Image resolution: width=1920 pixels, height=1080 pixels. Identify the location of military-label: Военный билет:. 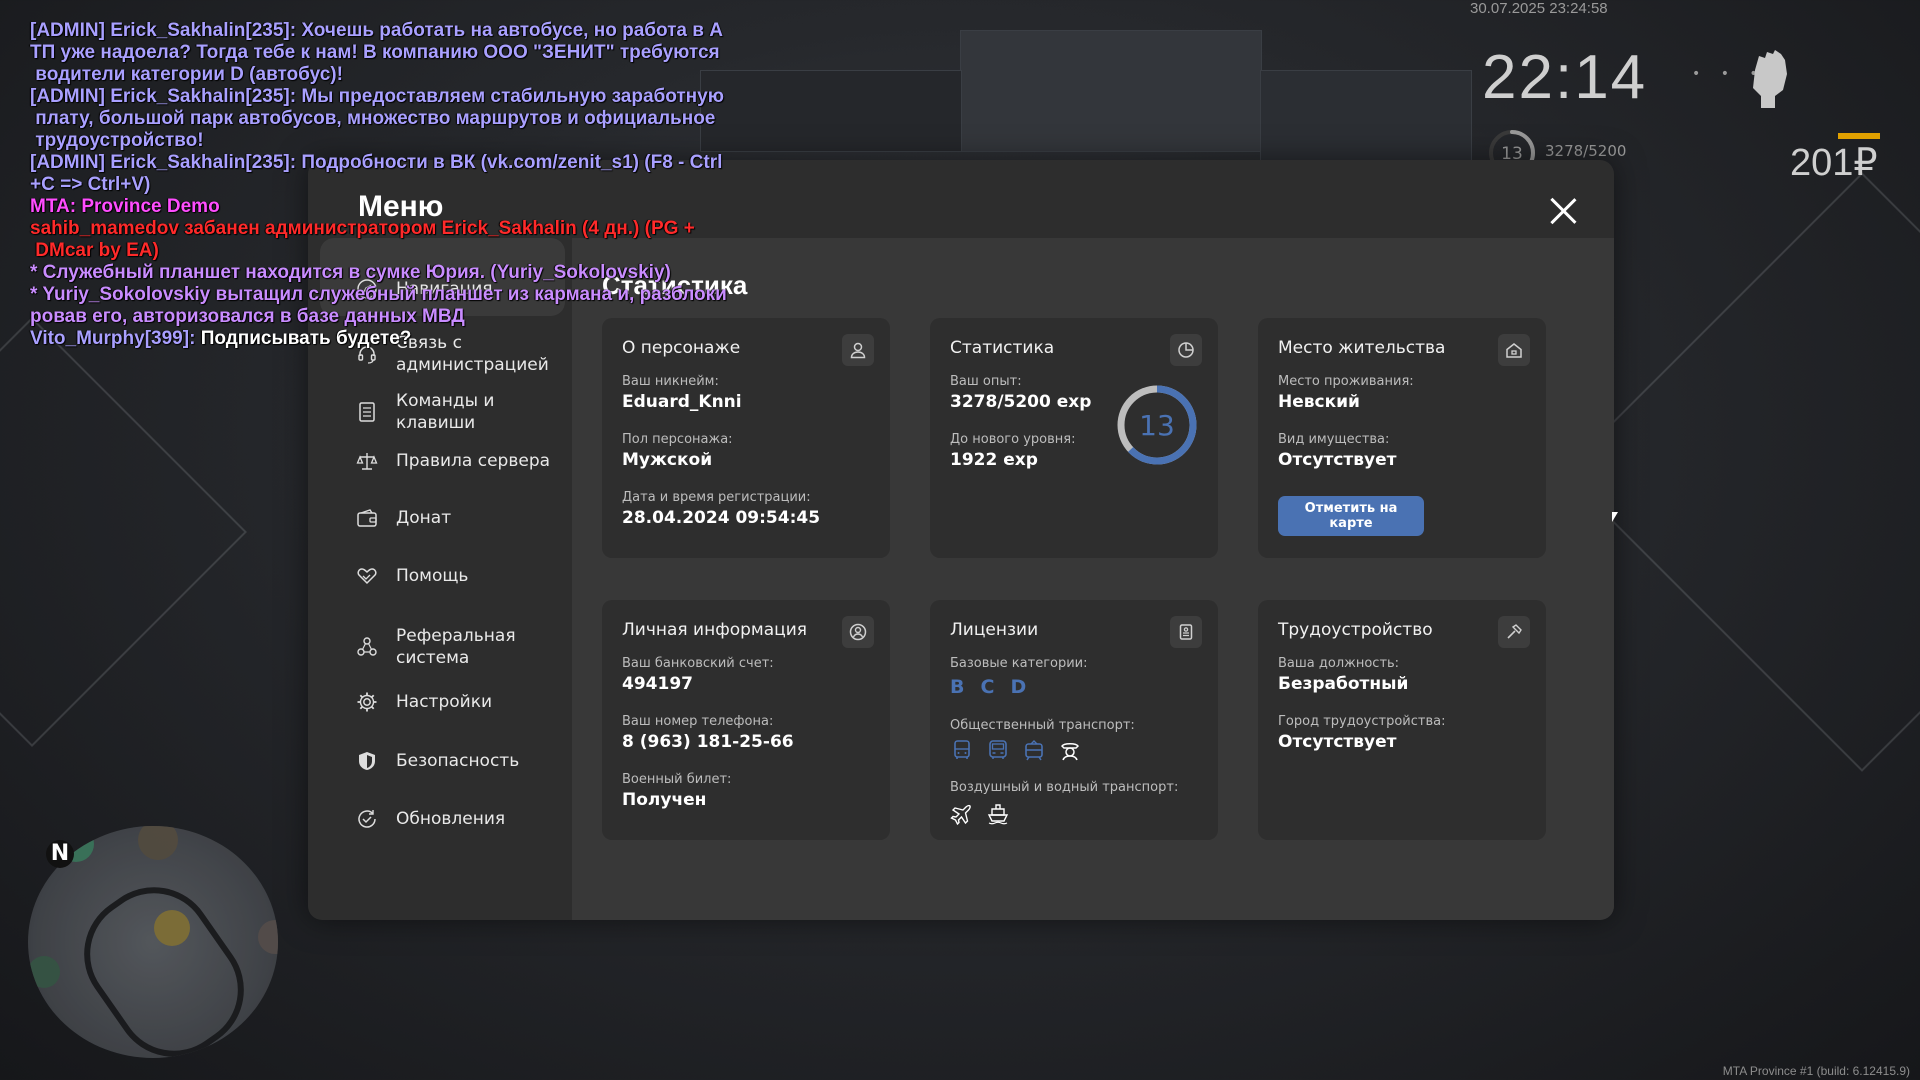
(677, 779).